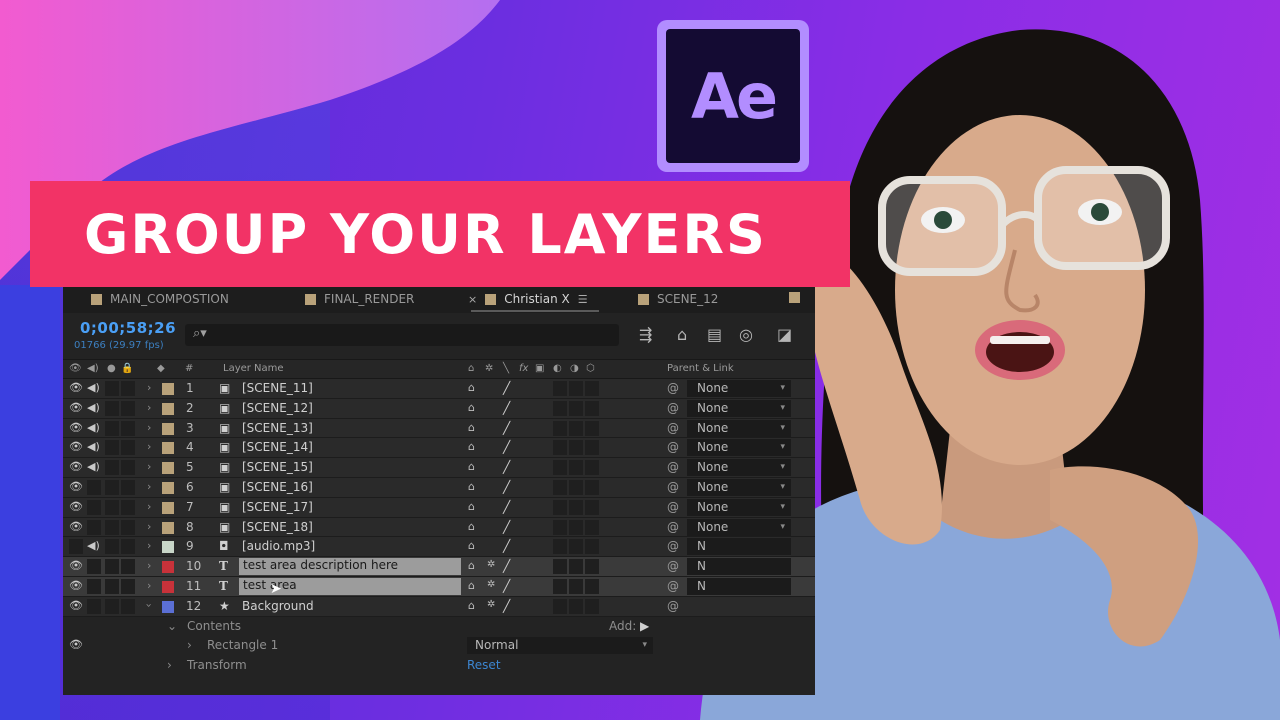  Describe the element at coordinates (439, 487) in the screenshot. I see `layer-row: 👁 › 6 ▣ [SCENE_16] ⌂ ╱ @ None ▾` at that location.